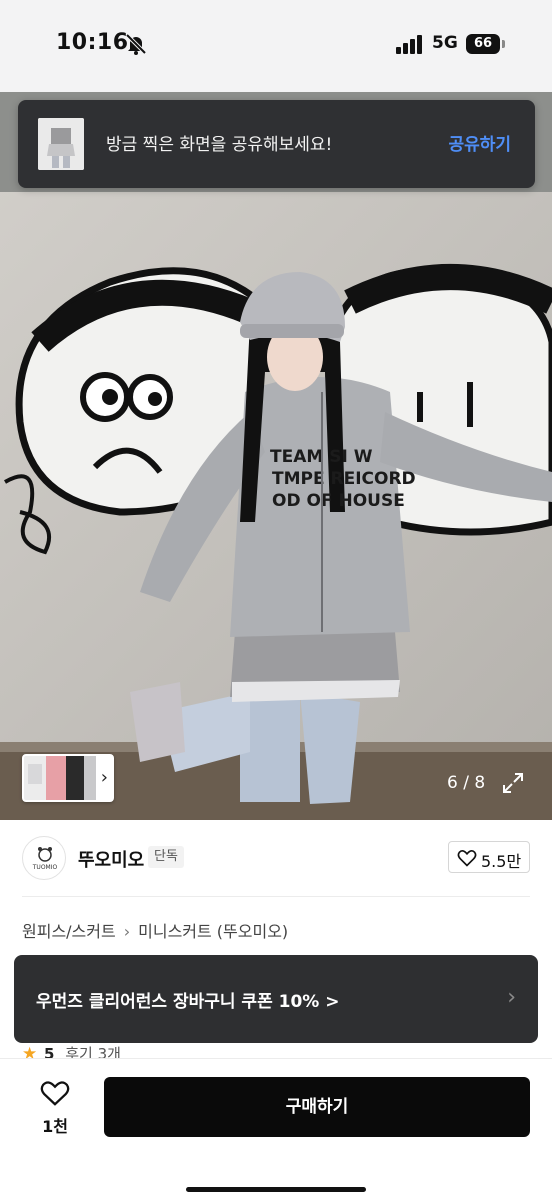  What do you see at coordinates (219, 145) in the screenshot?
I see `share-toast-message: 방금 찍은 화면을 공유해보세요!` at bounding box center [219, 145].